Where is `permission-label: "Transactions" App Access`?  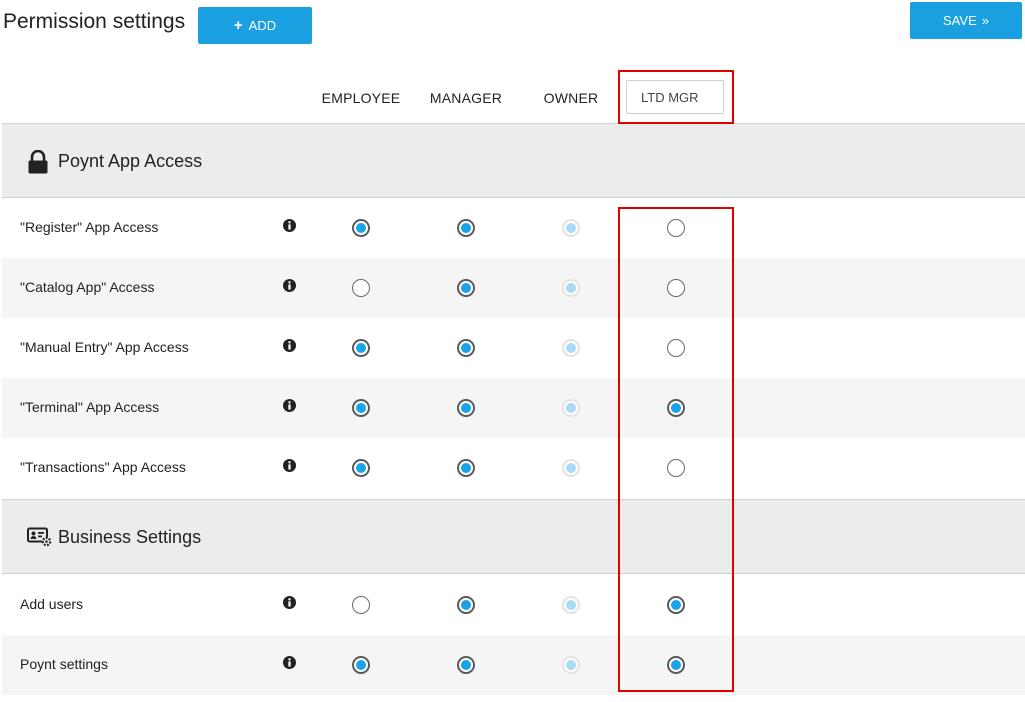
permission-label: "Transactions" App Access is located at coordinates (103, 467).